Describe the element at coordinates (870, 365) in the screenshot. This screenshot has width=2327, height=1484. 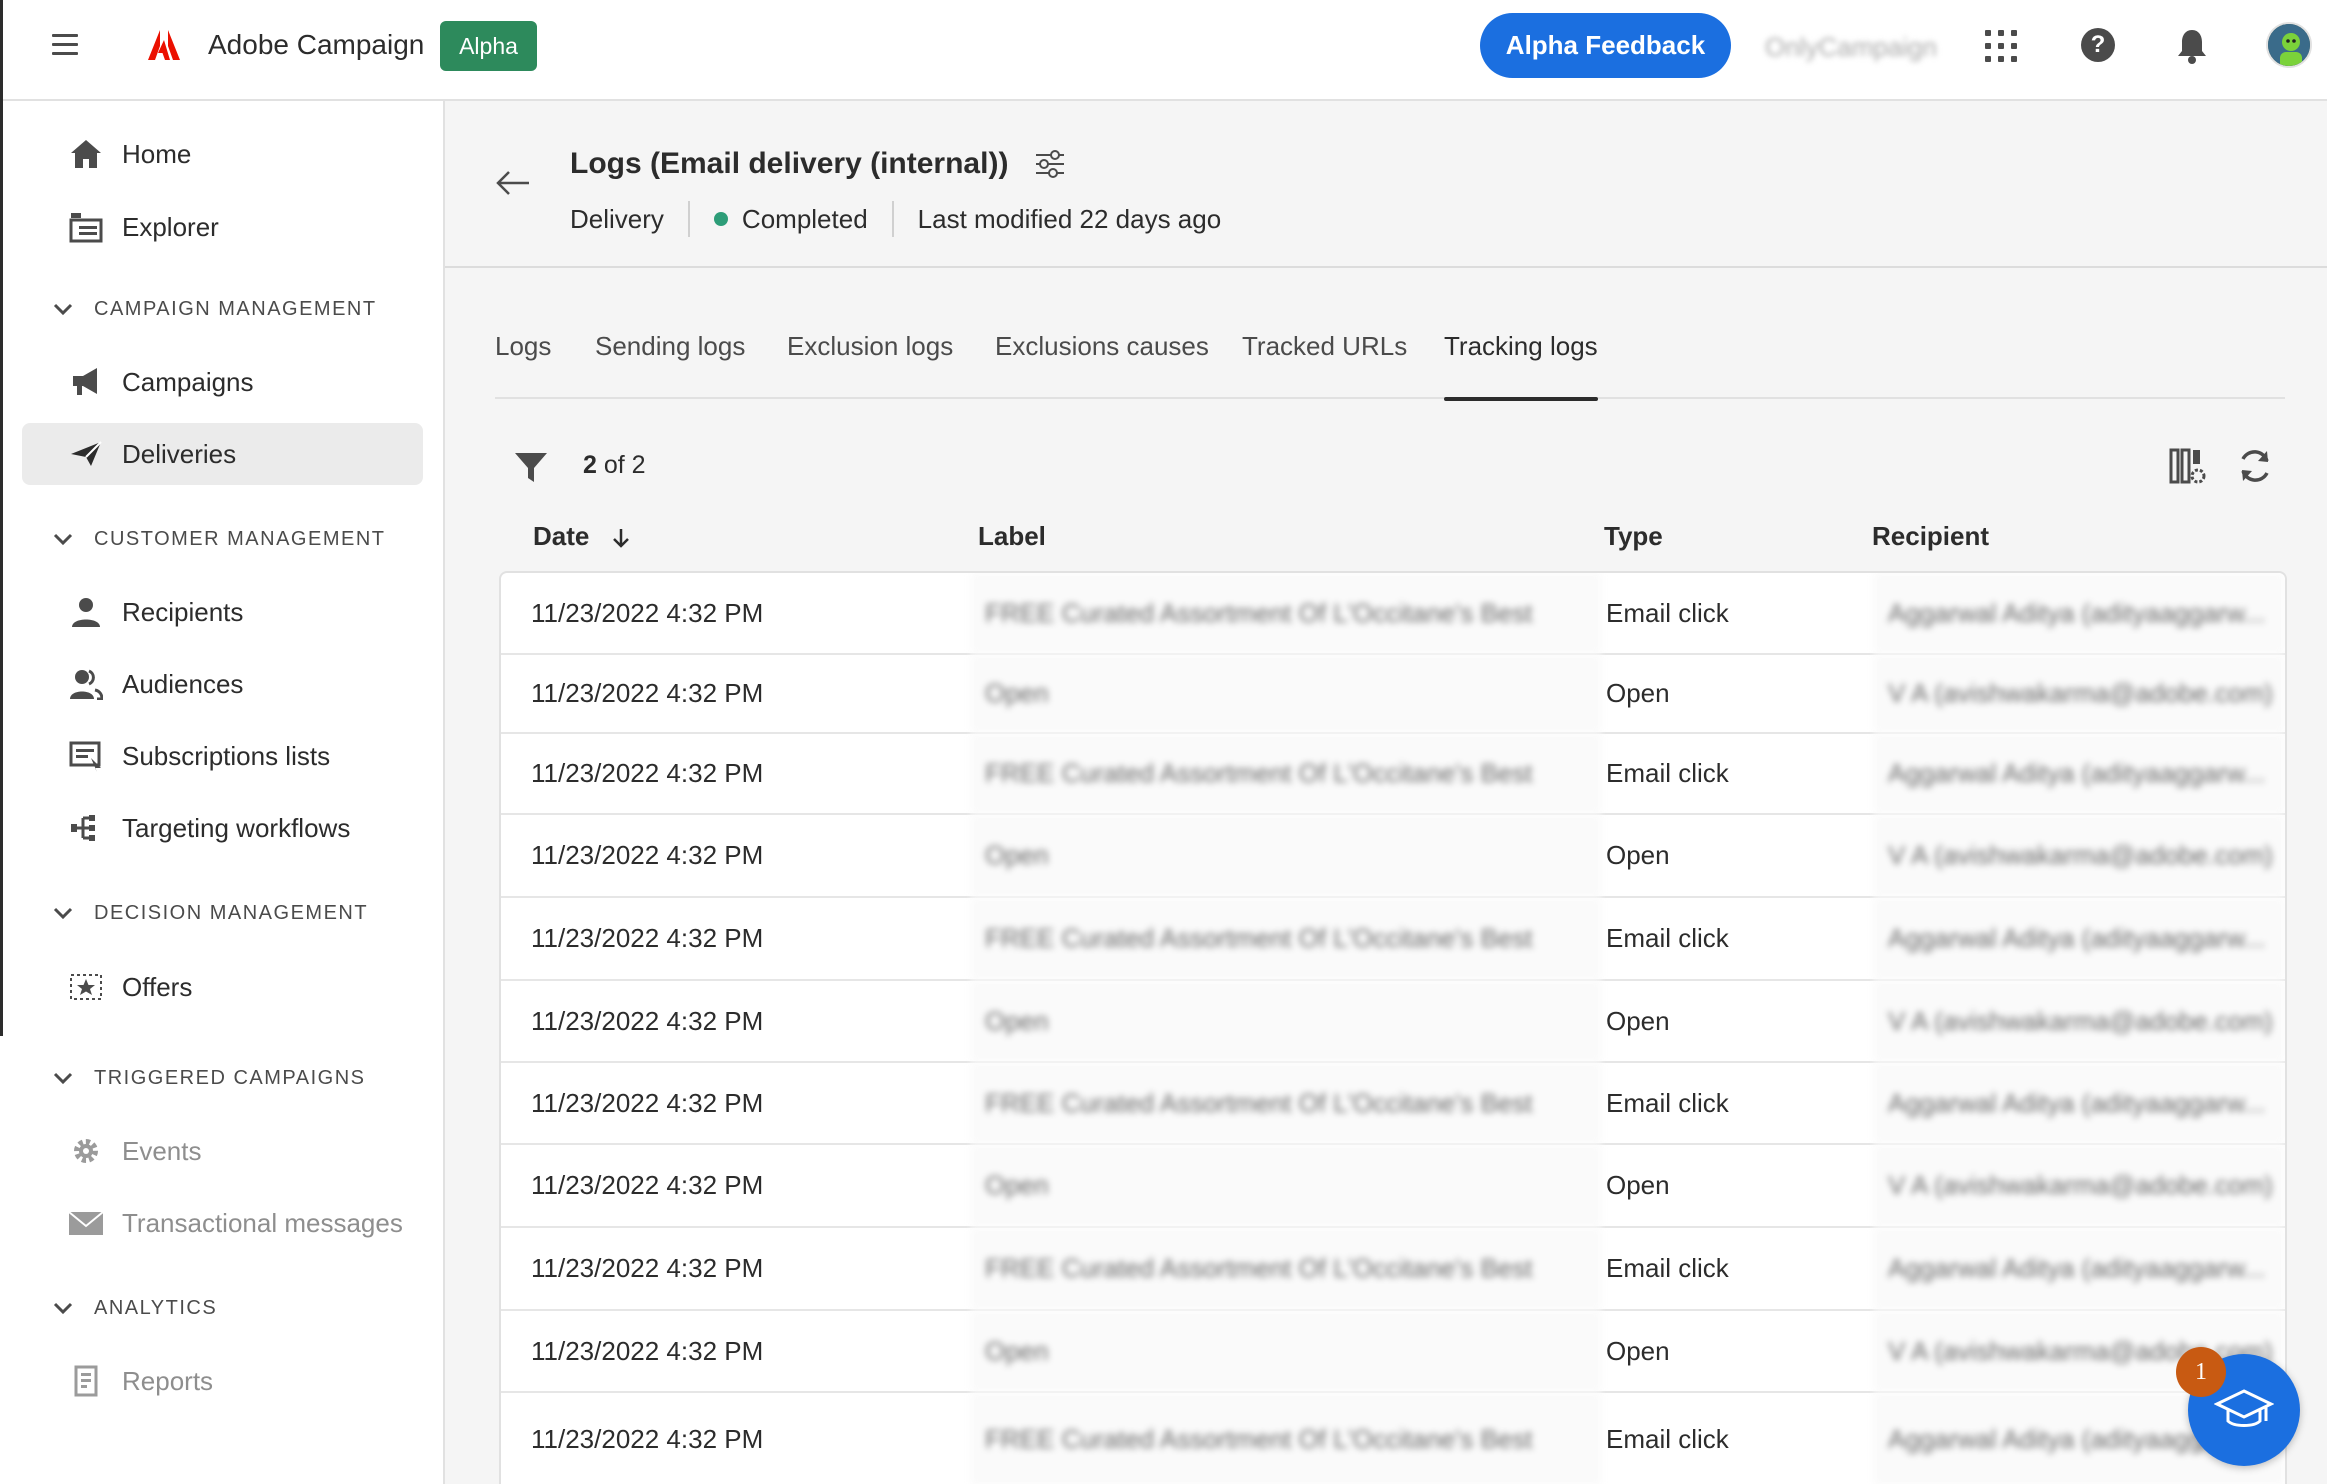
I see `tab-exclusion-logs: Exclusion logs` at that location.